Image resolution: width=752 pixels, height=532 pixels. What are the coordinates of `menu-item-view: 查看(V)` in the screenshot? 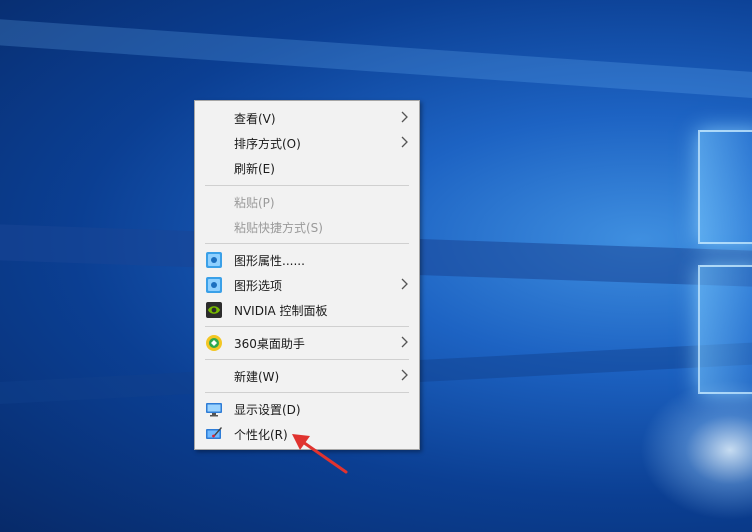 It's located at (307, 118).